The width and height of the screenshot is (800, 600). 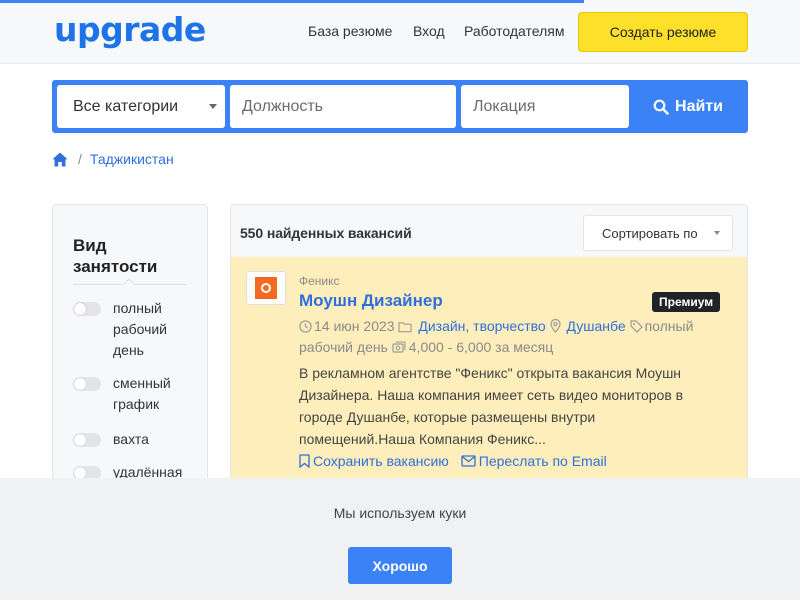 What do you see at coordinates (60, 159) in the screenshot?
I see `home-icon` at bounding box center [60, 159].